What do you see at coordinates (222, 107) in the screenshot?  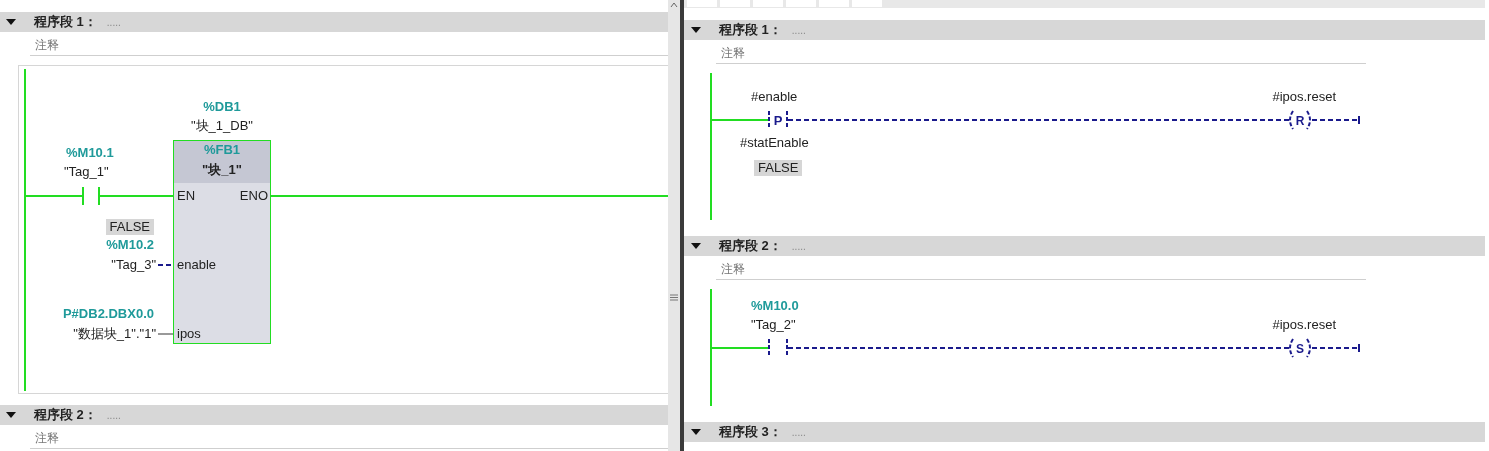 I see `instance-address: %DB1` at bounding box center [222, 107].